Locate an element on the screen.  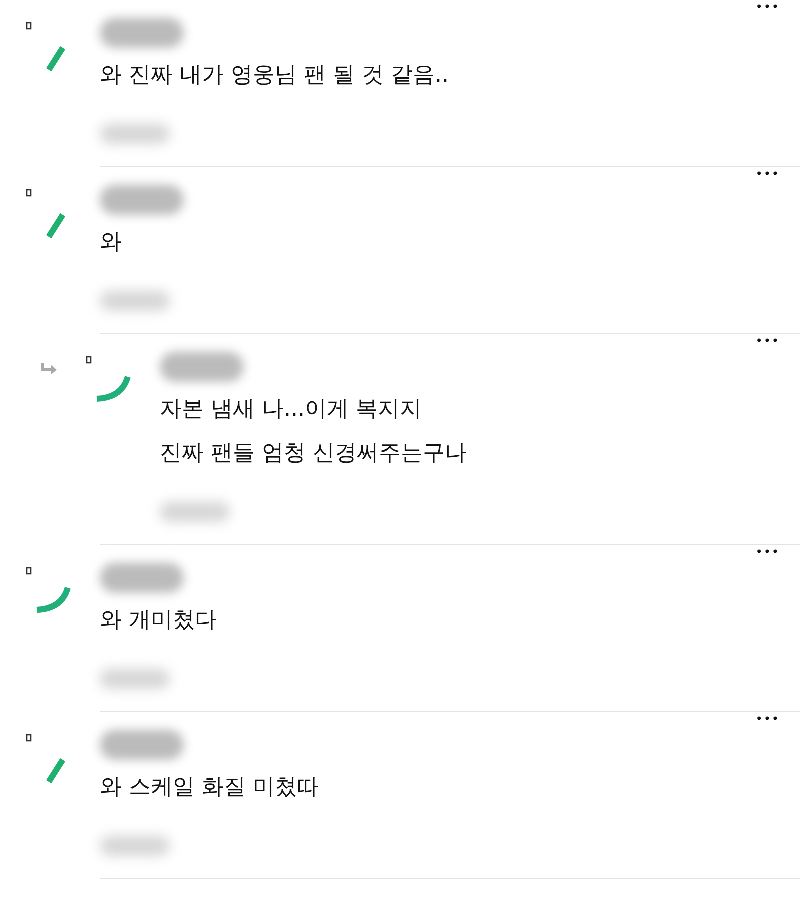
comment-text: 와 진짜 내가 영웅님 팬 될 것 같음.. is located at coordinates (275, 76).